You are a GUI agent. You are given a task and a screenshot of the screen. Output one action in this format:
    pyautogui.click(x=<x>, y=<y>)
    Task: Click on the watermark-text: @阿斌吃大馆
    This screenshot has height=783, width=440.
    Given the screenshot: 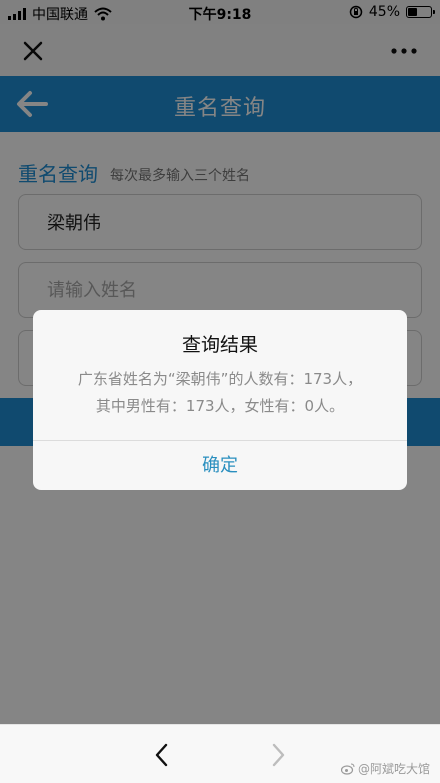 What is the action you would take?
    pyautogui.click(x=393, y=769)
    